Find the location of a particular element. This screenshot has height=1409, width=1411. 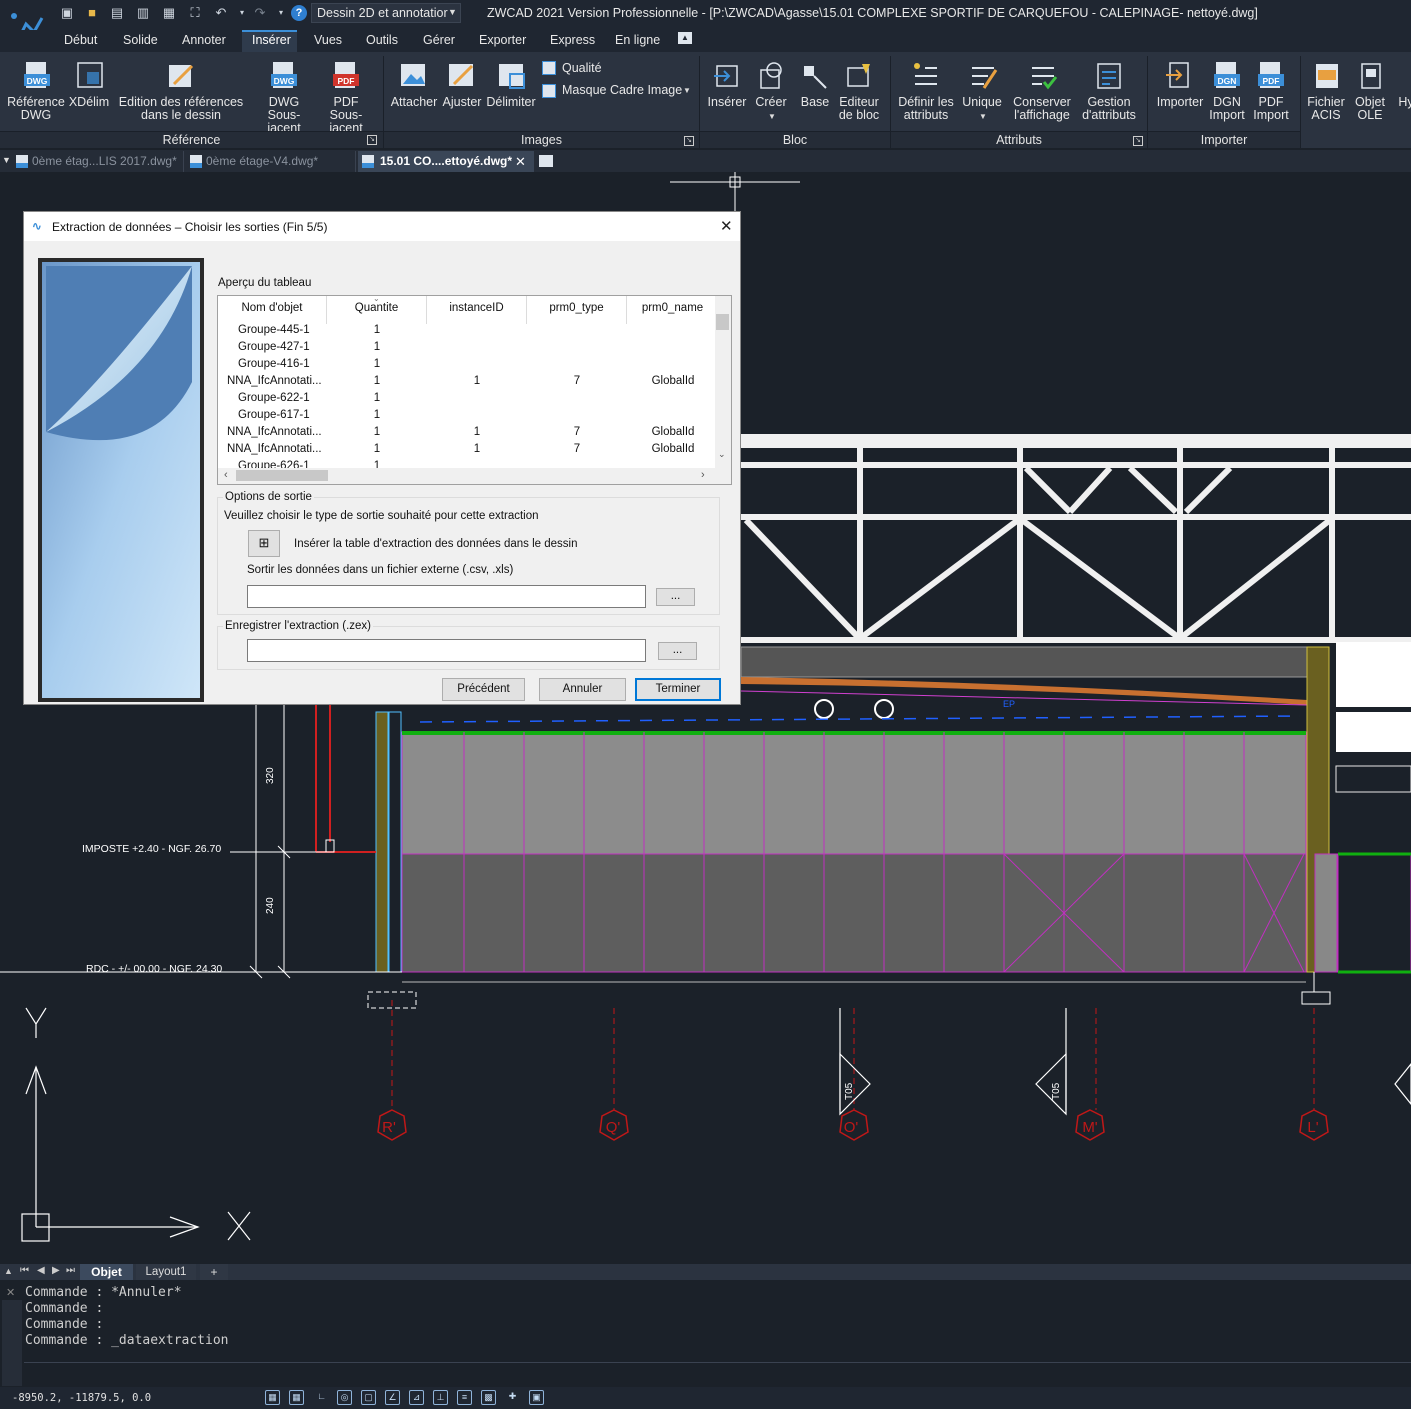

close-tab-icon: ✕ is located at coordinates (520, 162).